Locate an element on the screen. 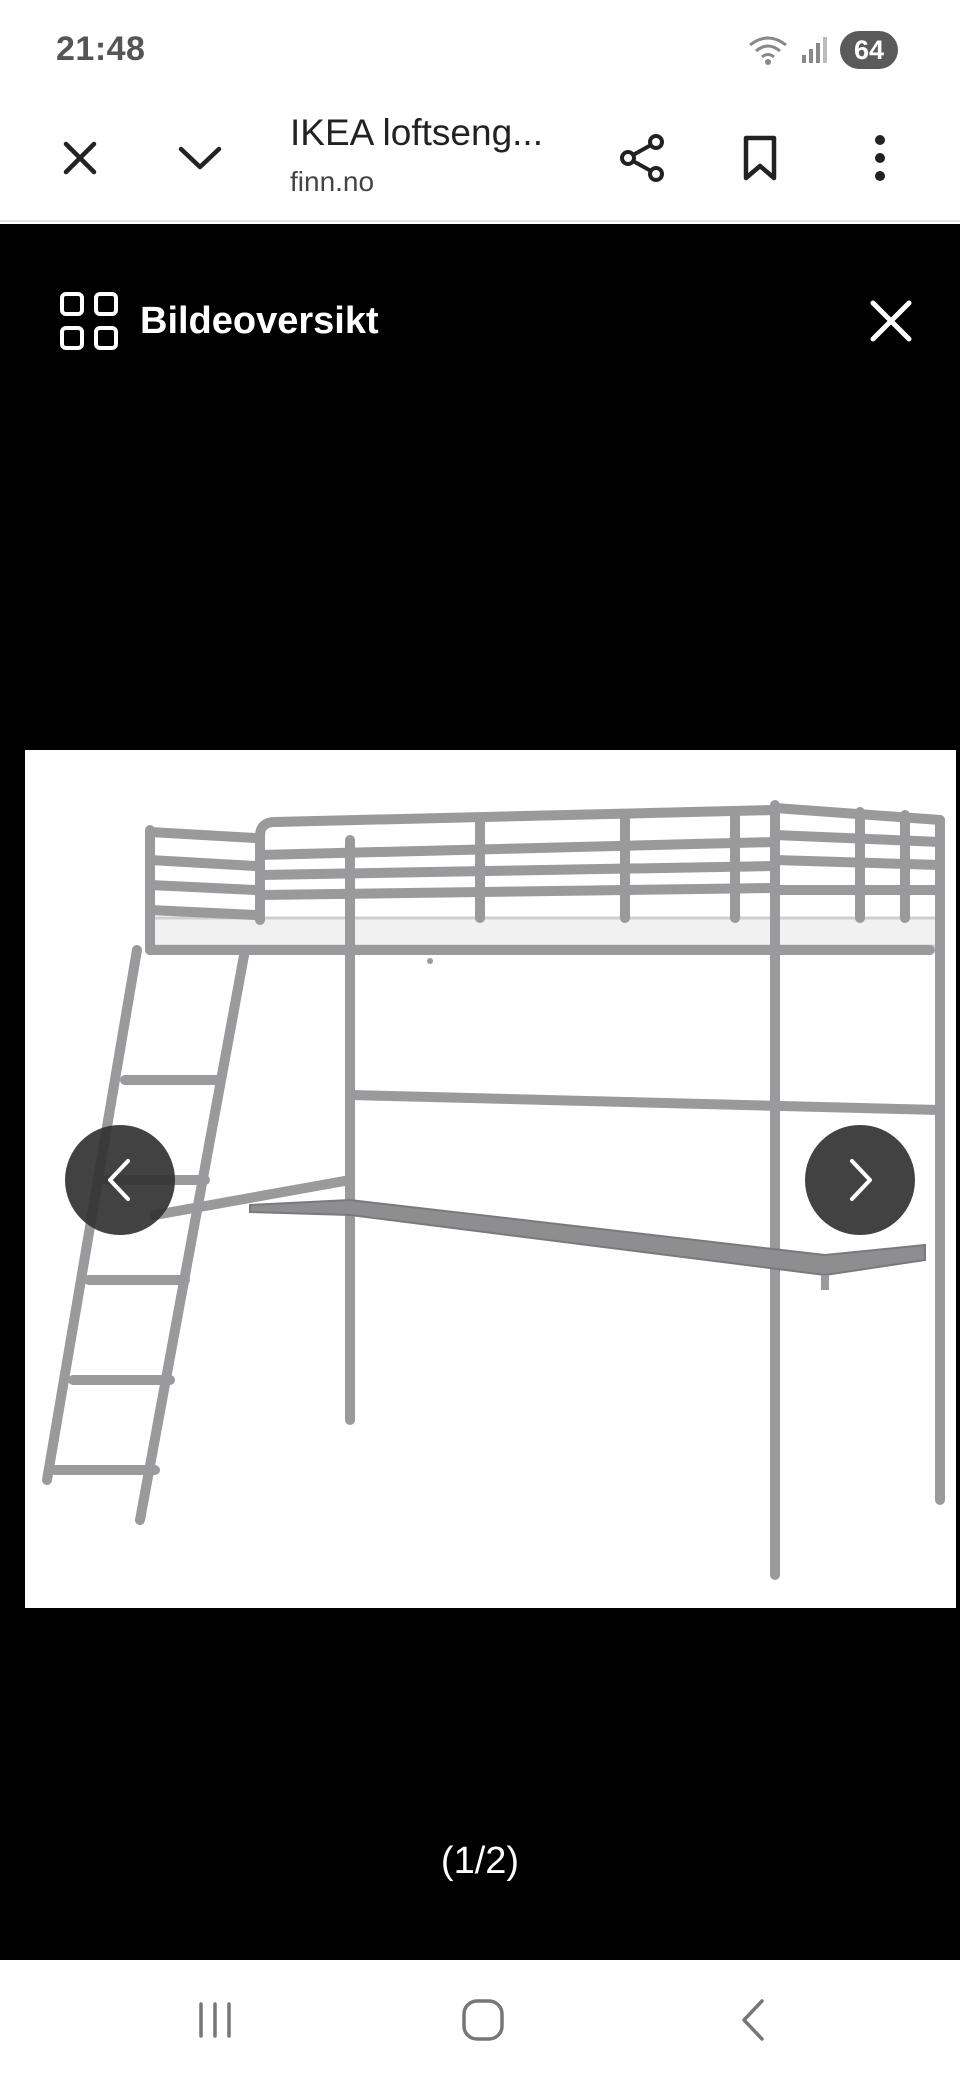 This screenshot has height=2080, width=960. previous-image-button is located at coordinates (120, 1180).